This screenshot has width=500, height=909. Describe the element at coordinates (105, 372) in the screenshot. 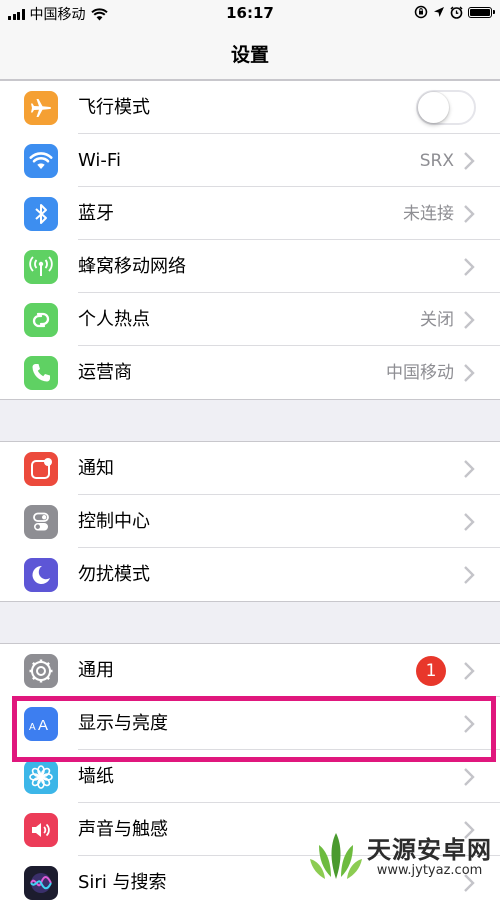

I see `carrier-label: 运营商` at that location.